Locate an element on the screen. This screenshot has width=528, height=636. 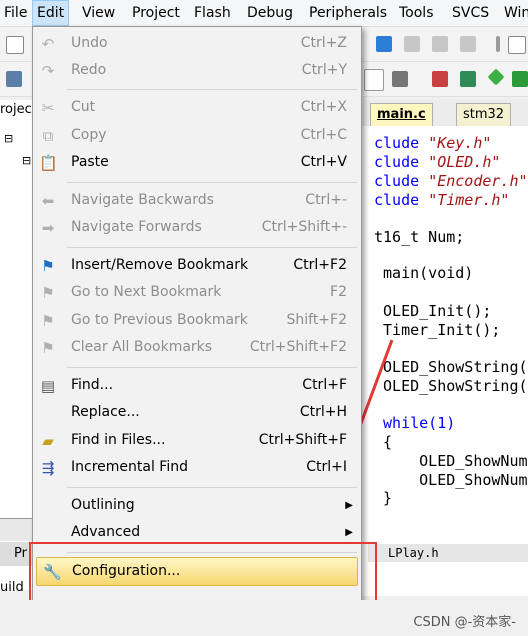
paste-icon: 📋 is located at coordinates (48, 163).